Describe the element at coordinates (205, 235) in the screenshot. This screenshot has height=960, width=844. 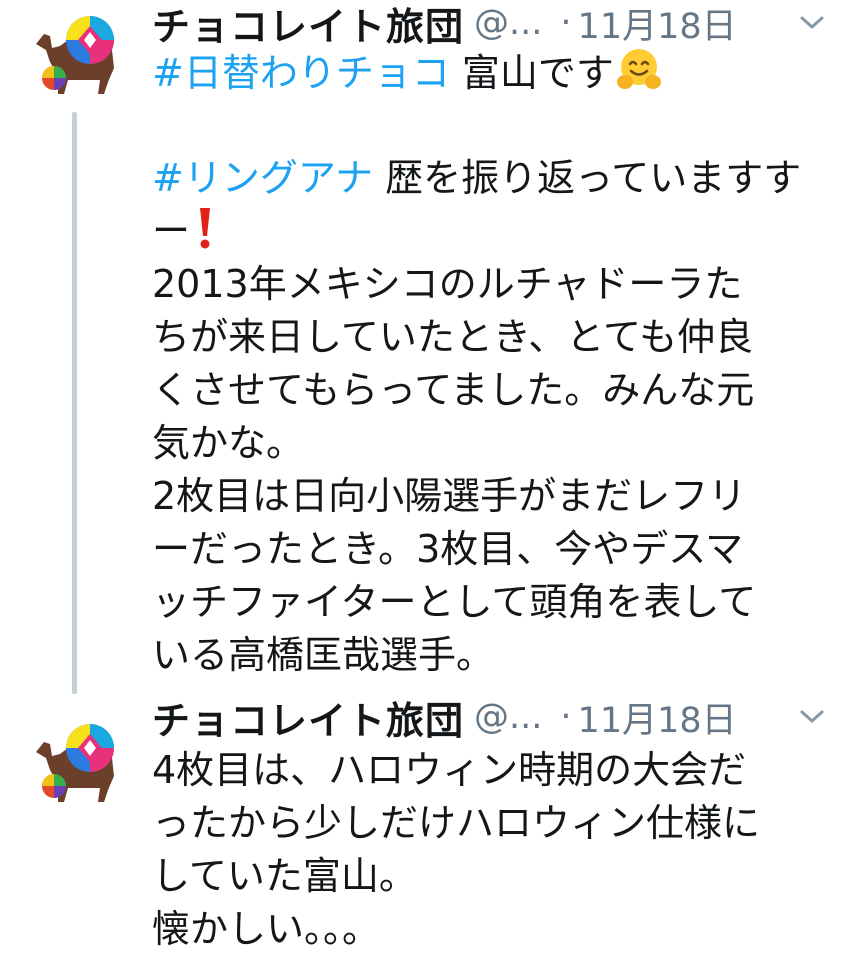
I see `exclamation-icon` at that location.